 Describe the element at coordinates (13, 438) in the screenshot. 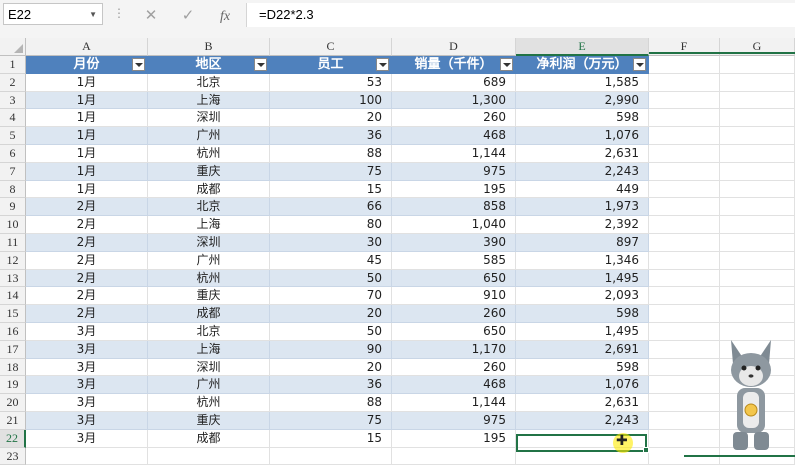

I see `row-header-22: 22` at that location.